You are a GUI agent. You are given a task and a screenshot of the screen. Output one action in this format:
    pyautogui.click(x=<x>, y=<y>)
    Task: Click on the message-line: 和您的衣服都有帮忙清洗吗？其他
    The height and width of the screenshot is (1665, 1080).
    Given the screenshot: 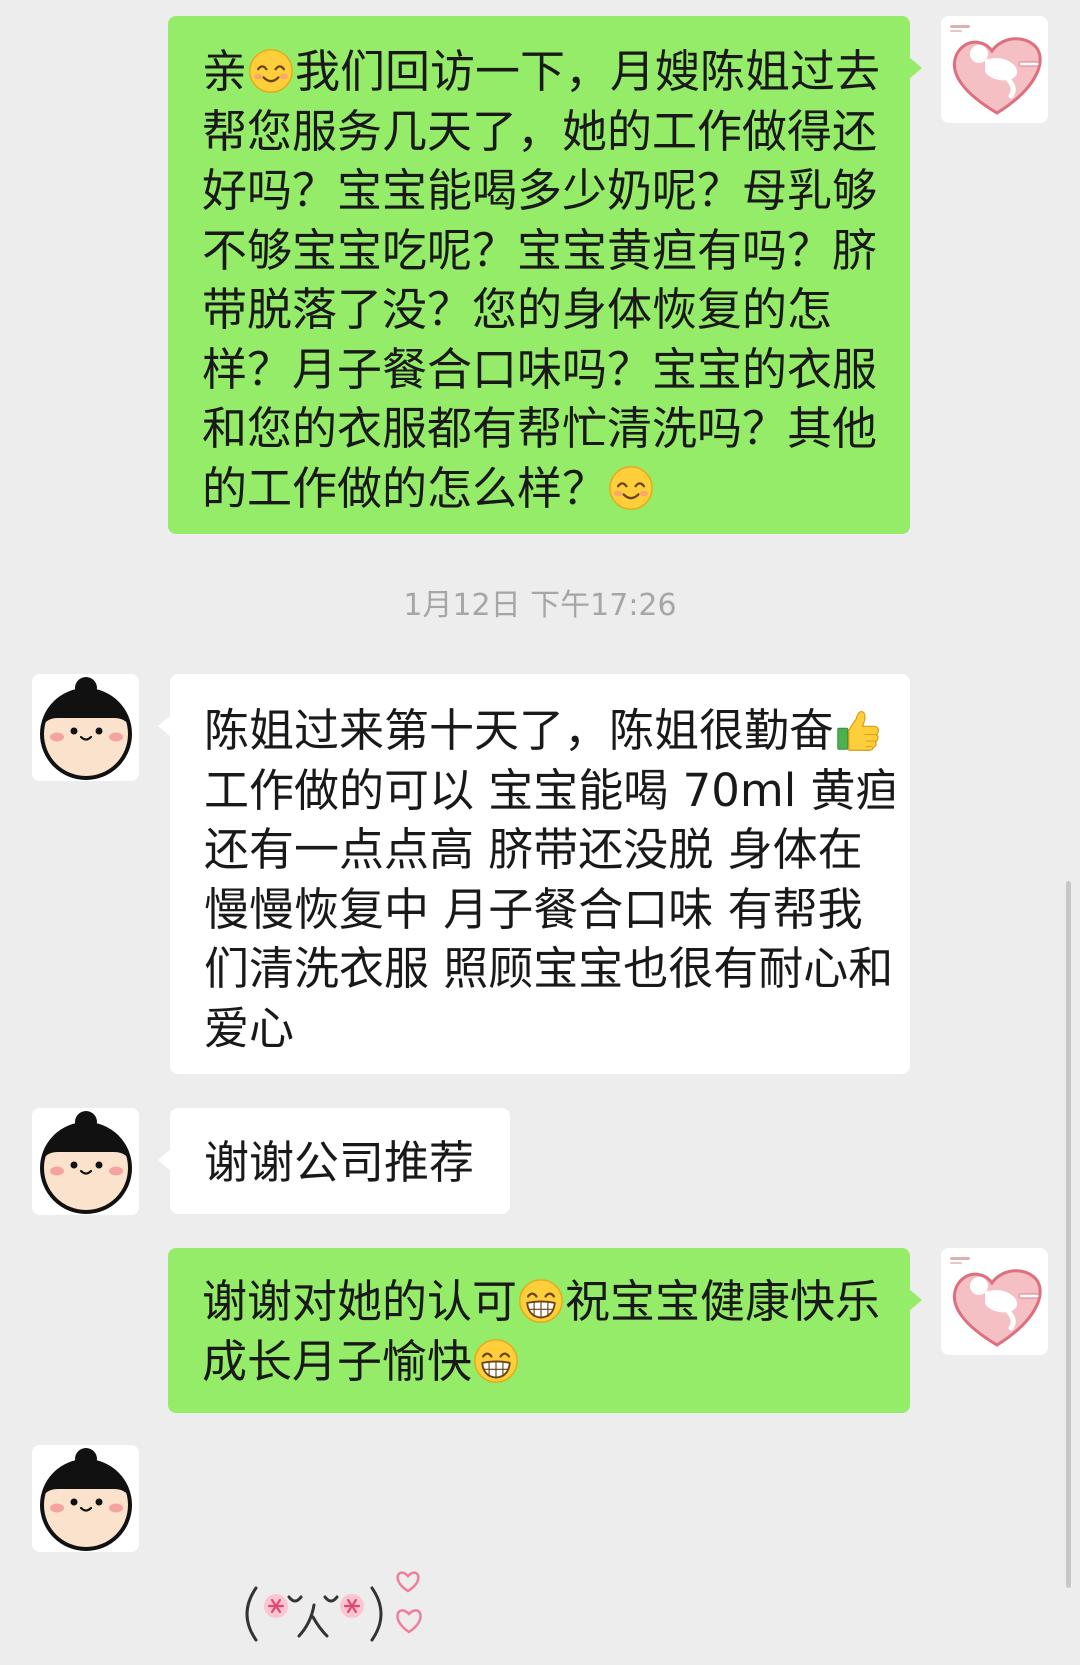 What is the action you would take?
    pyautogui.click(x=548, y=429)
    